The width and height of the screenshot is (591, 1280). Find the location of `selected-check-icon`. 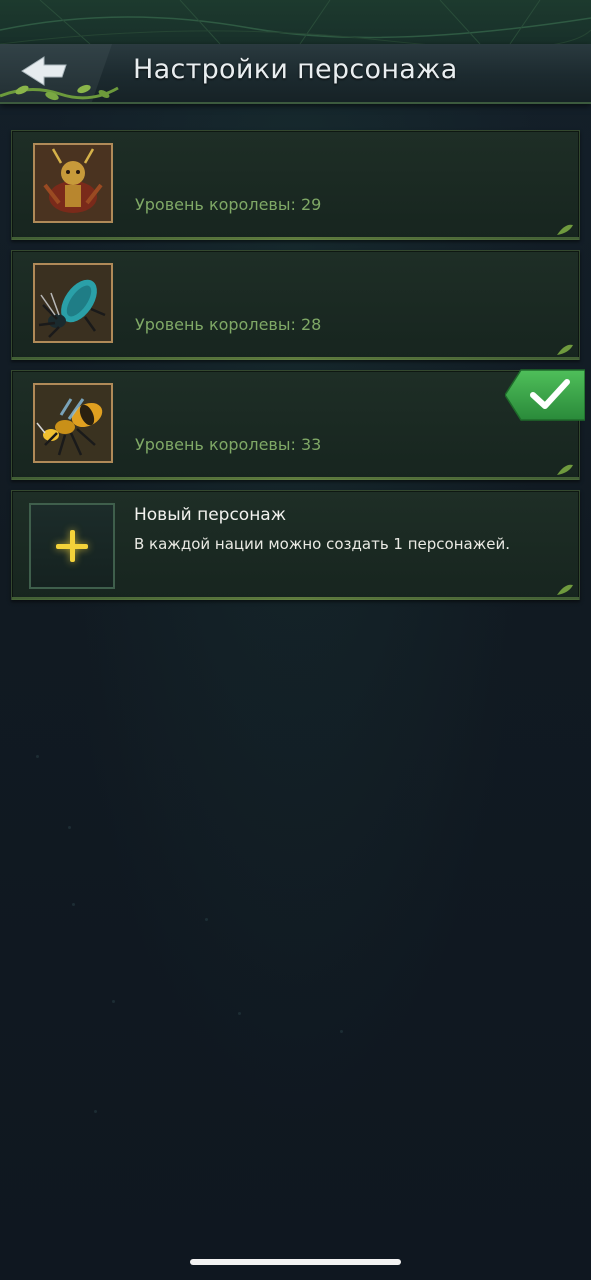

selected-check-icon is located at coordinates (545, 395).